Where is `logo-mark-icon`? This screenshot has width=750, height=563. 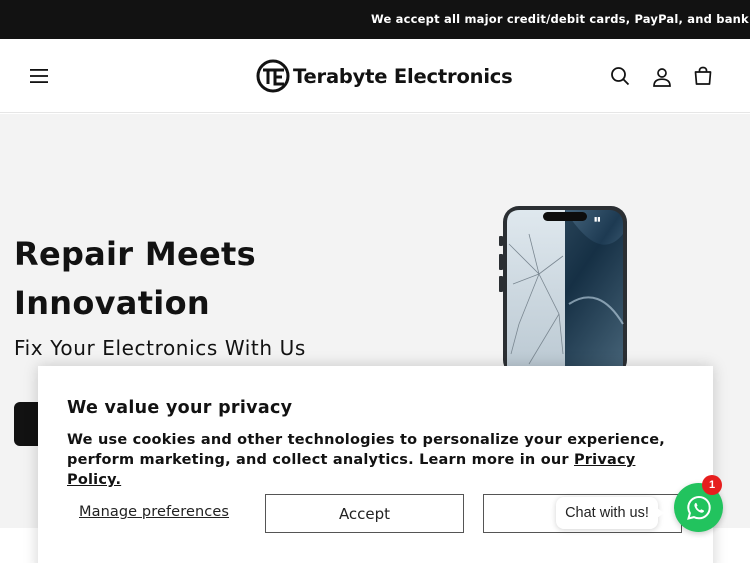
logo-mark-icon is located at coordinates (273, 76).